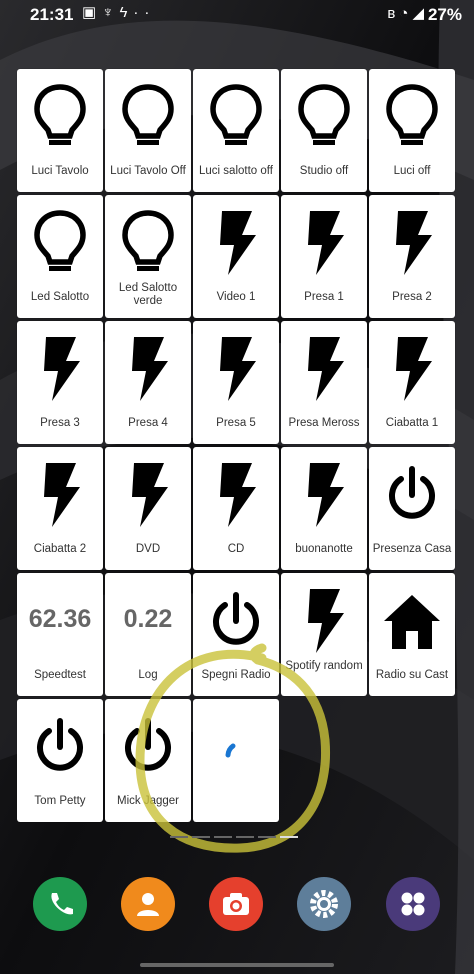 The image size is (474, 974). What do you see at coordinates (148, 619) in the screenshot?
I see `sensor-value: 0.22` at bounding box center [148, 619].